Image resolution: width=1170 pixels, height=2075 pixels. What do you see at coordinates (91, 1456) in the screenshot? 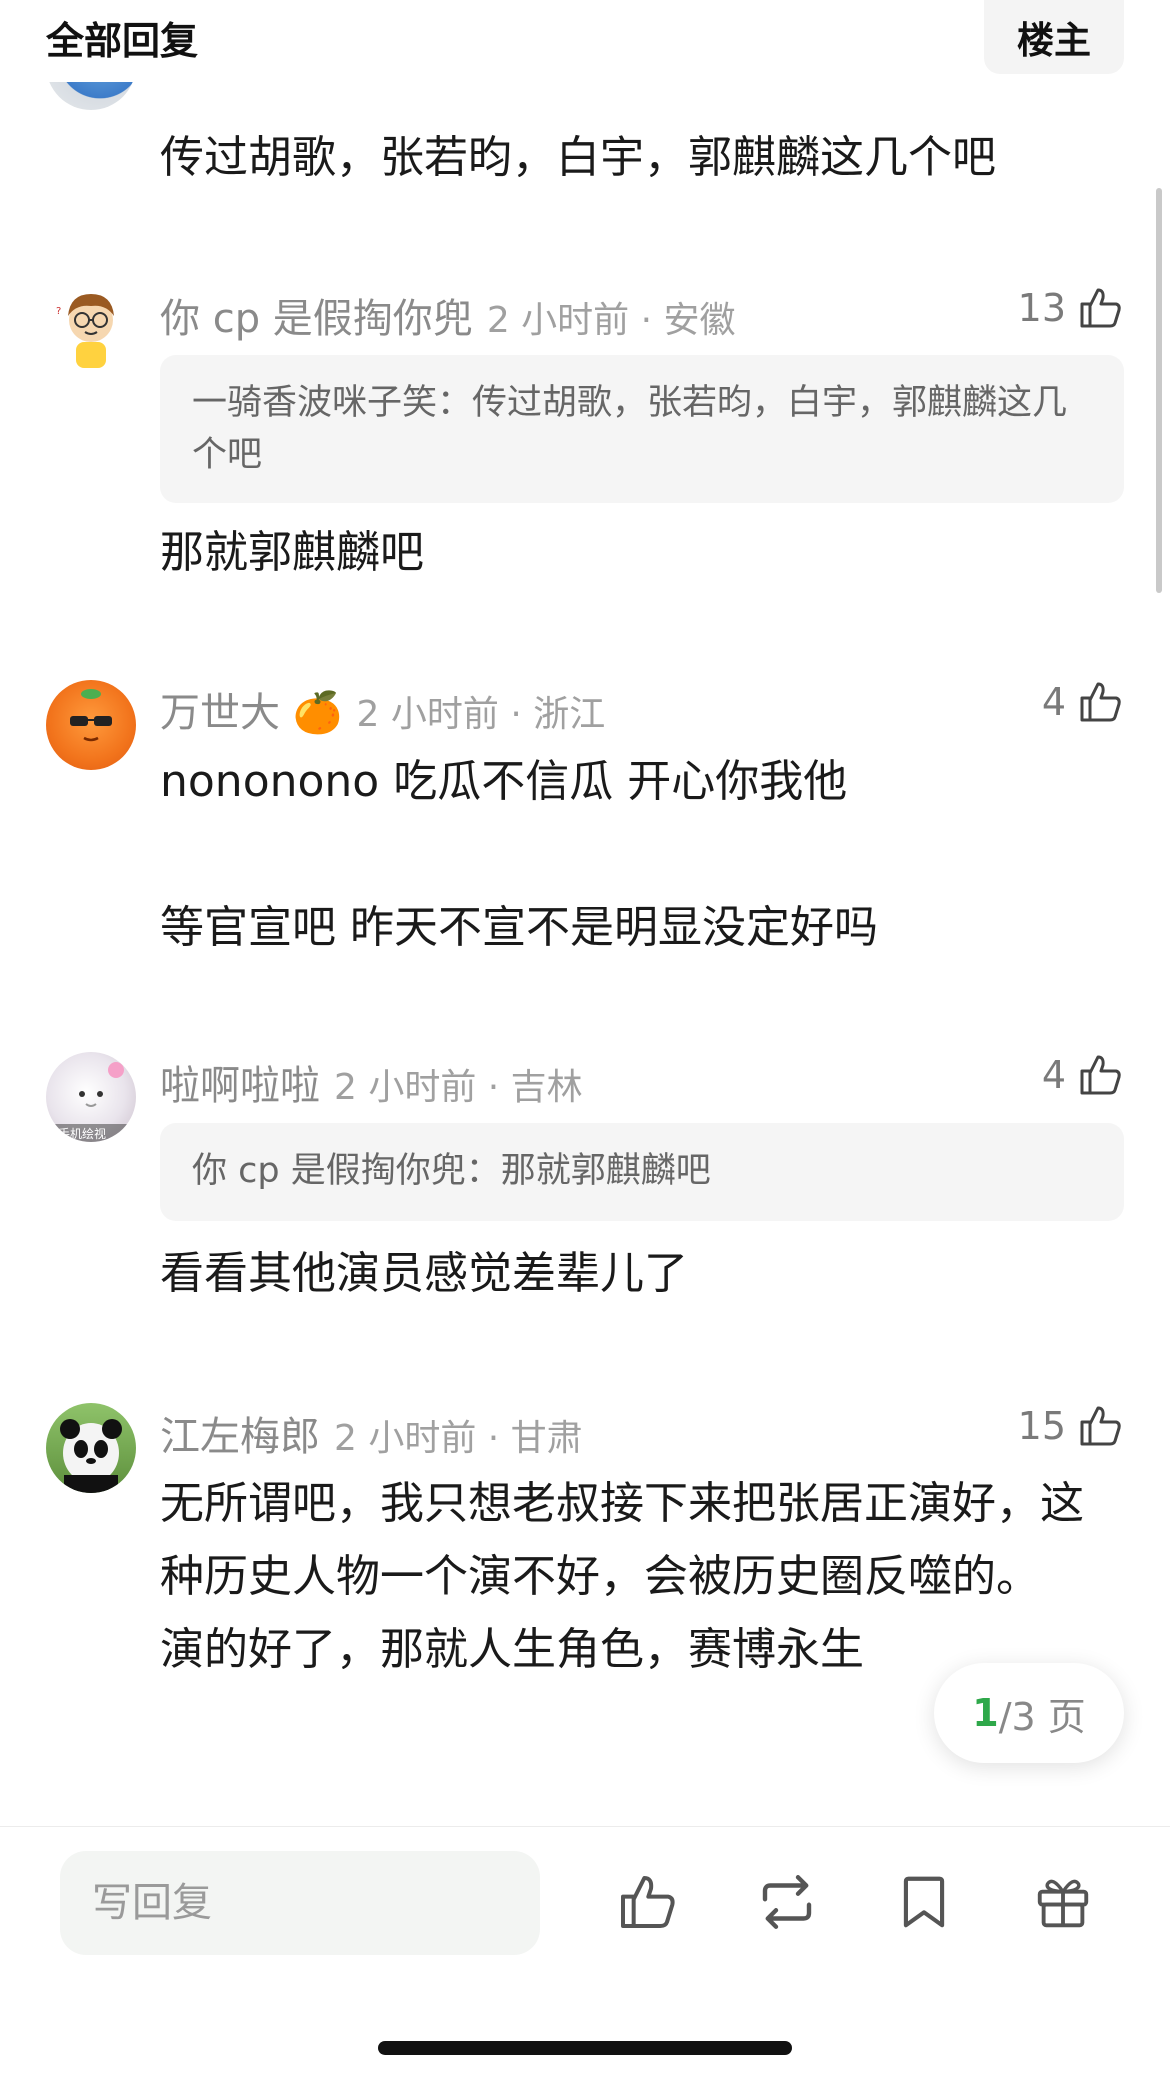
I see `panda-avatar-icon` at bounding box center [91, 1456].